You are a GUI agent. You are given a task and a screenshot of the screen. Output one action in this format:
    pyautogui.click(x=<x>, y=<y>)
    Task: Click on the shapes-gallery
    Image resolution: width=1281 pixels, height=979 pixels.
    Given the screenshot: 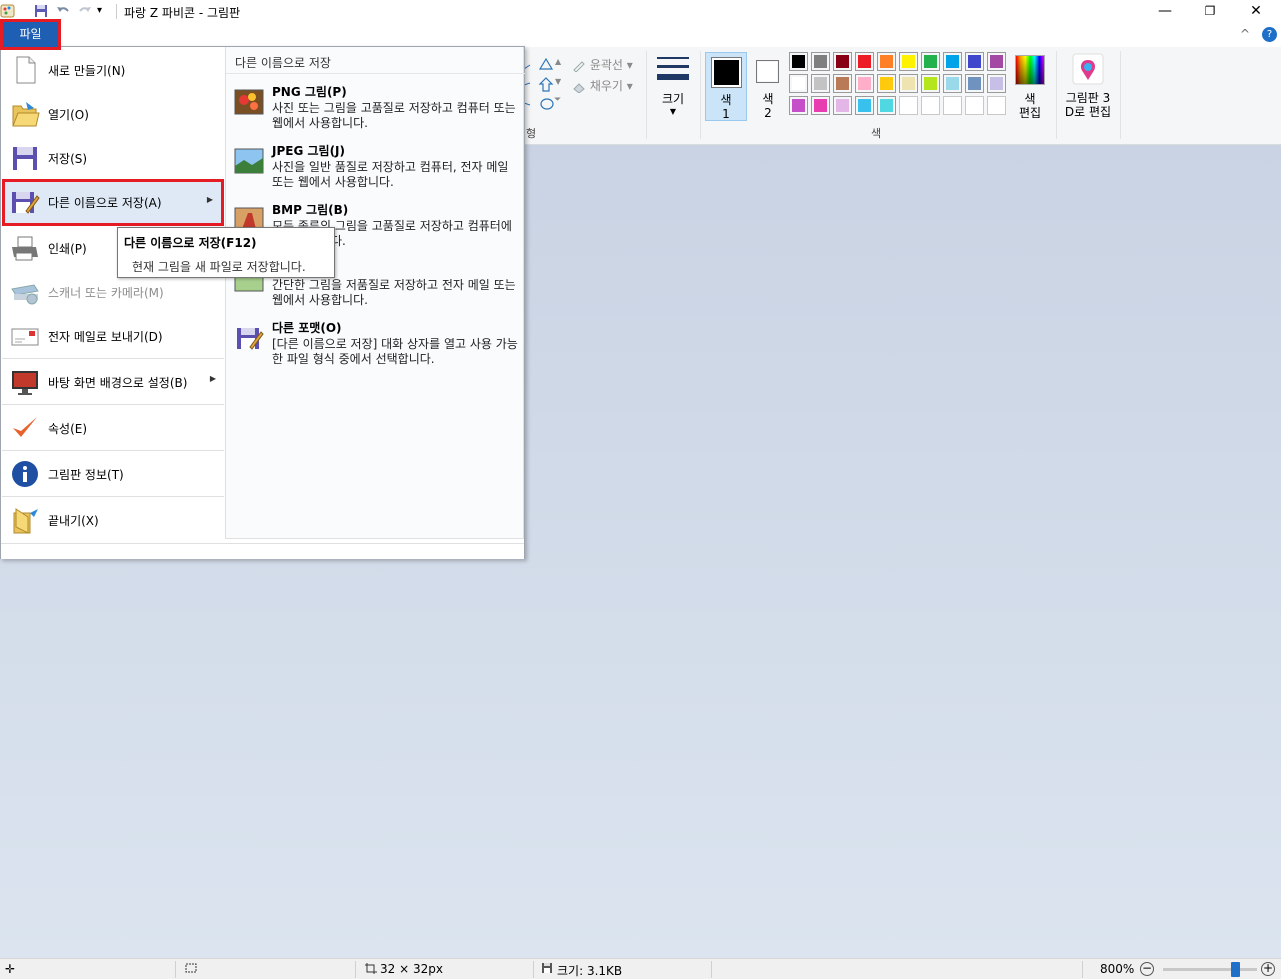 What is the action you would take?
    pyautogui.click(x=545, y=86)
    